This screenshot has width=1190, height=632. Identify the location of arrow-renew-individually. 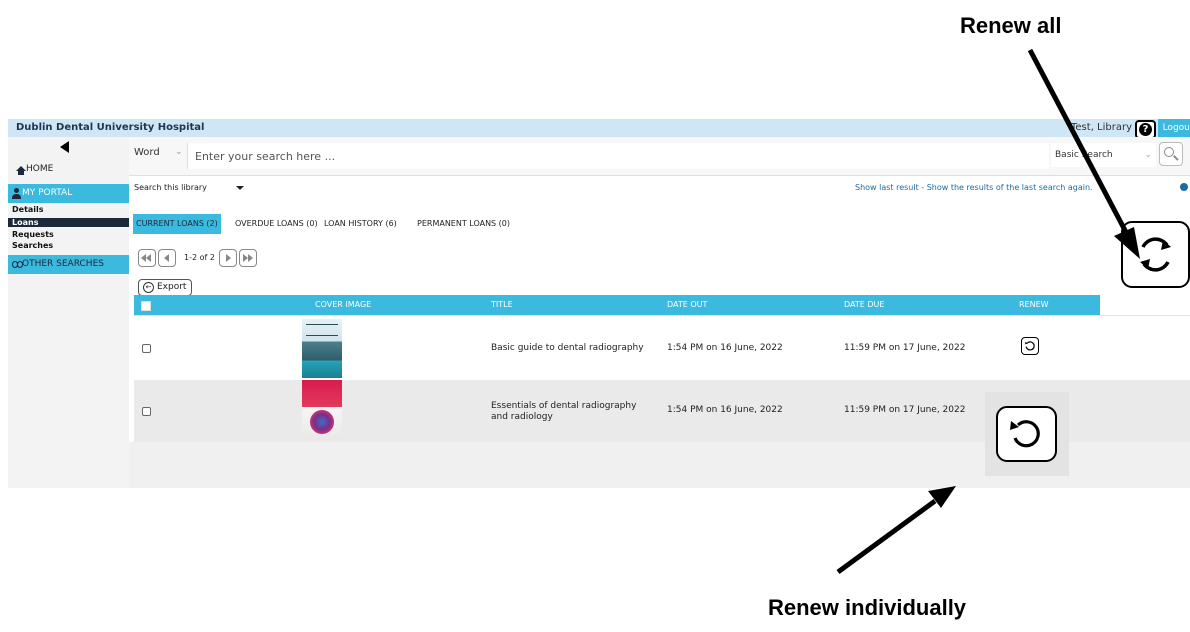
(886, 536).